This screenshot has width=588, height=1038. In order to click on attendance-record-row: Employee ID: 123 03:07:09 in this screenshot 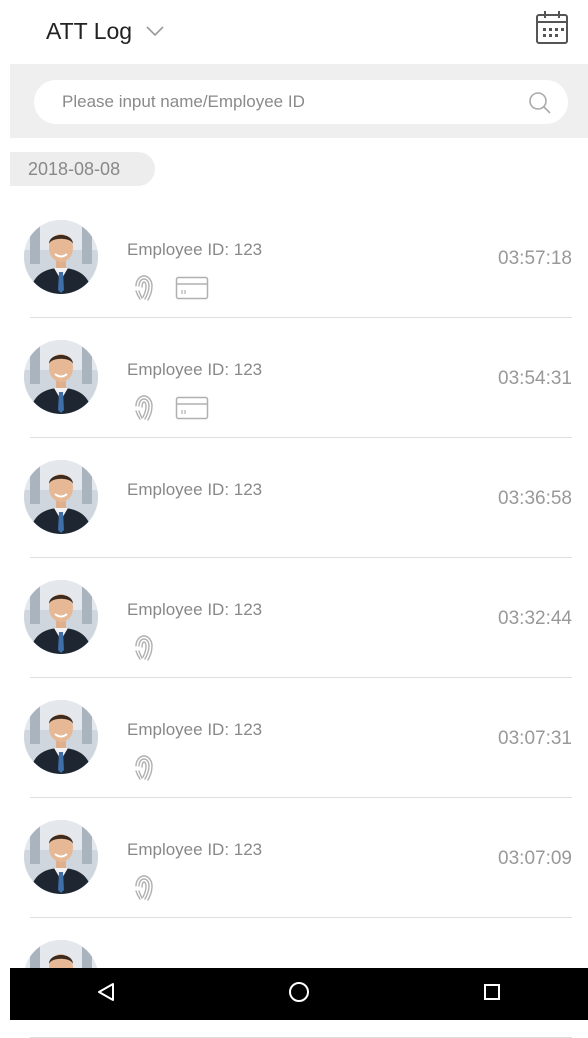, I will do `click(294, 858)`.